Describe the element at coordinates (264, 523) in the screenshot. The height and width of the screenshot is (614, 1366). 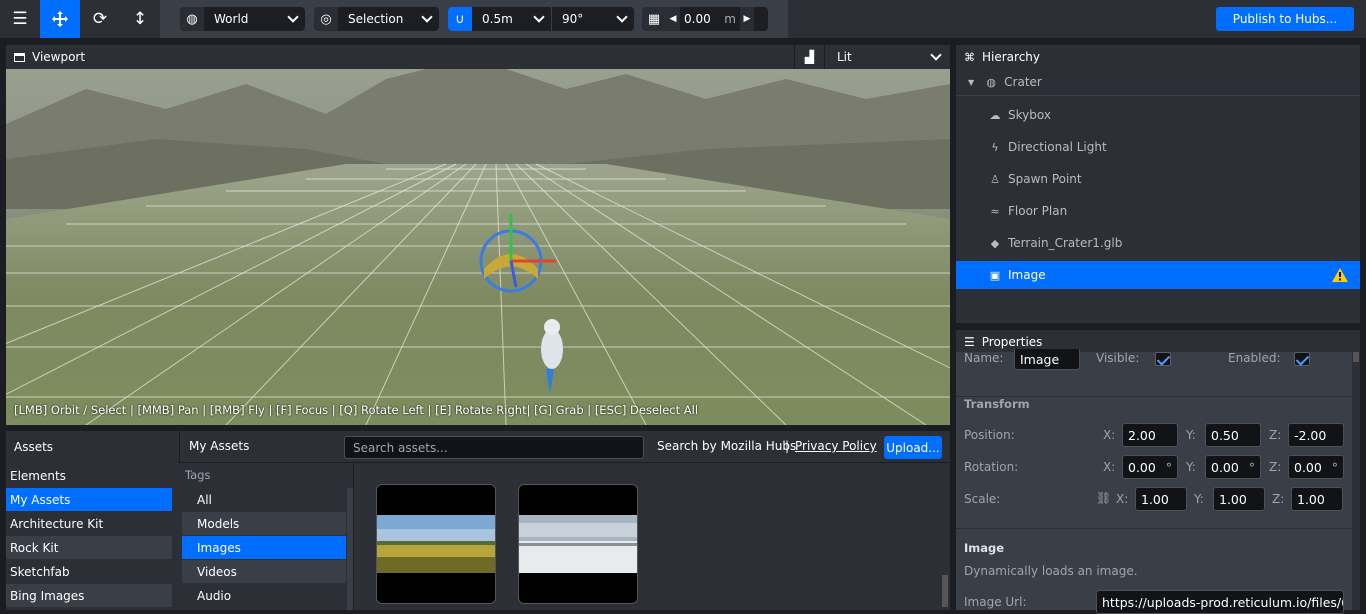
I see `tag-item-models: Models` at that location.